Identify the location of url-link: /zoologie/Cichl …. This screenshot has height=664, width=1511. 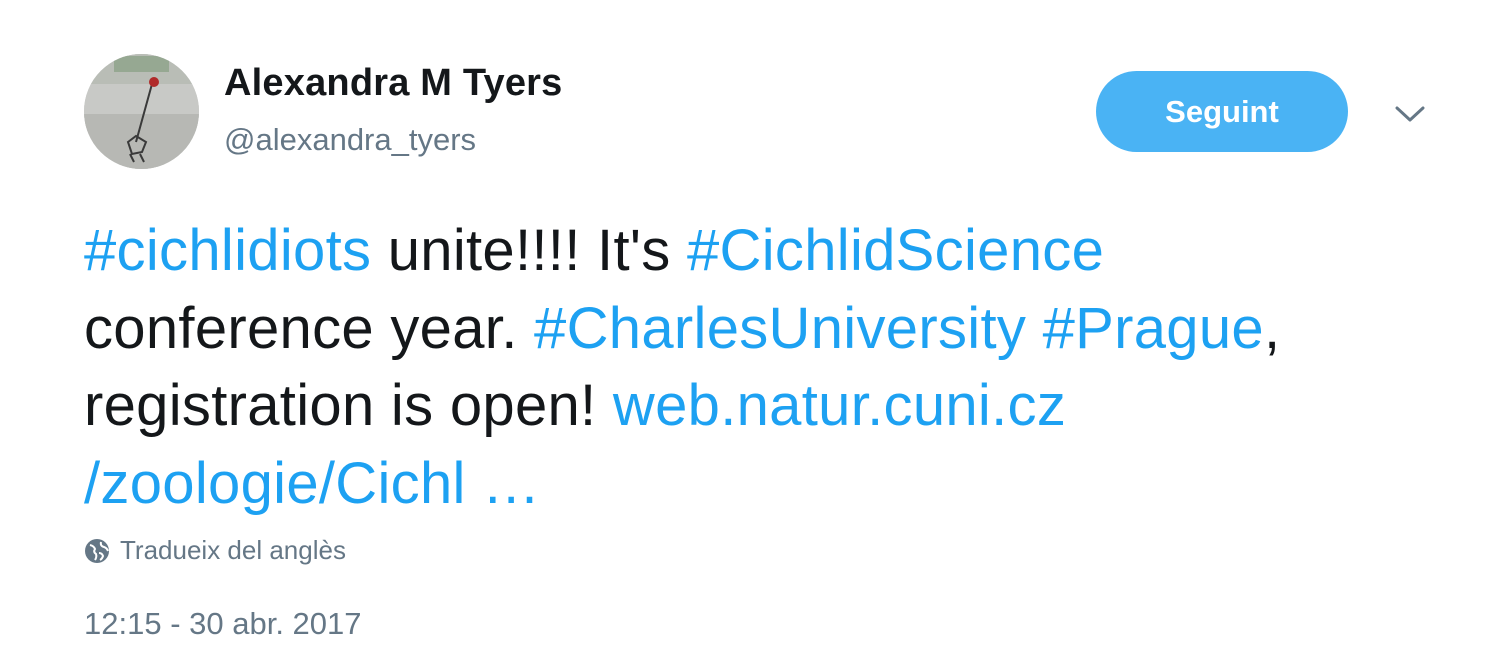
(312, 483).